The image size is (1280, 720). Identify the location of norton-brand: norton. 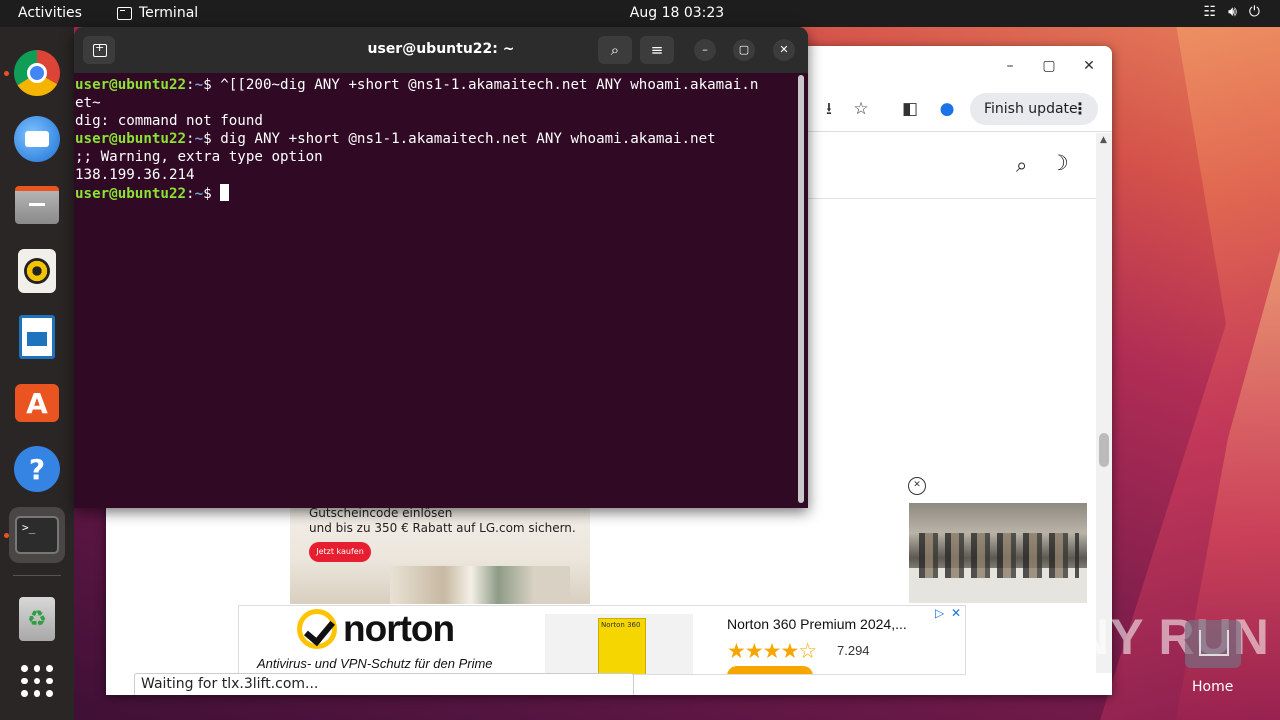
(399, 628).